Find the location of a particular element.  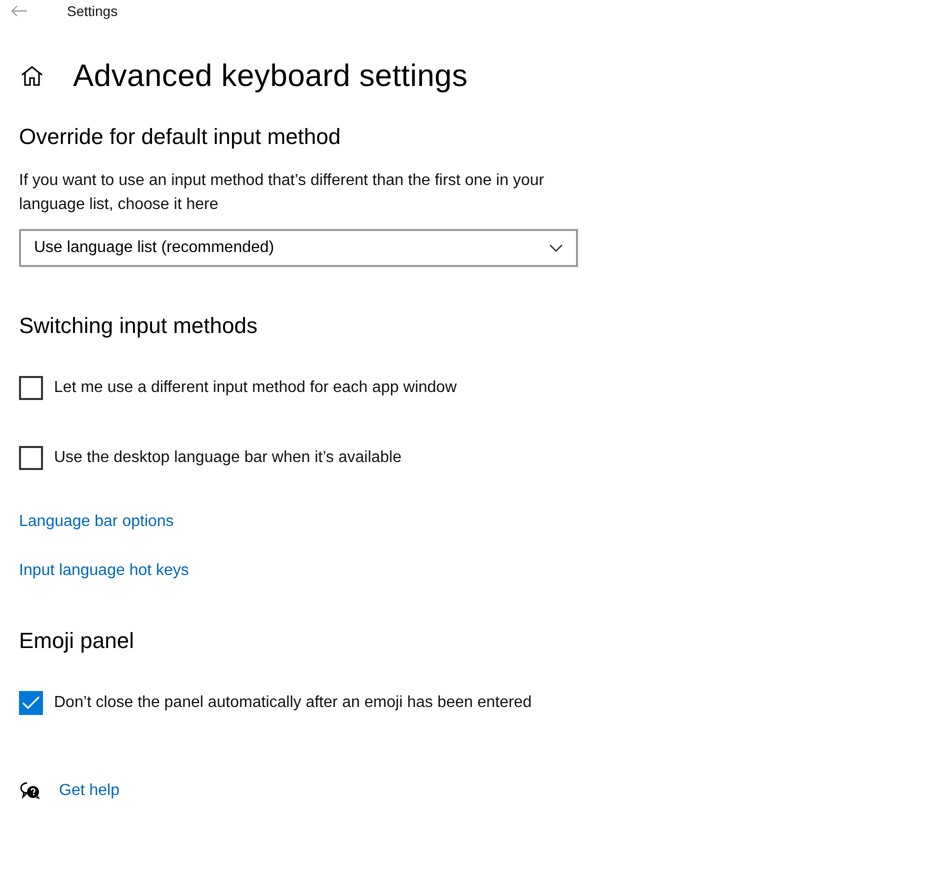

section-heading: Switching input methods is located at coordinates (138, 326).